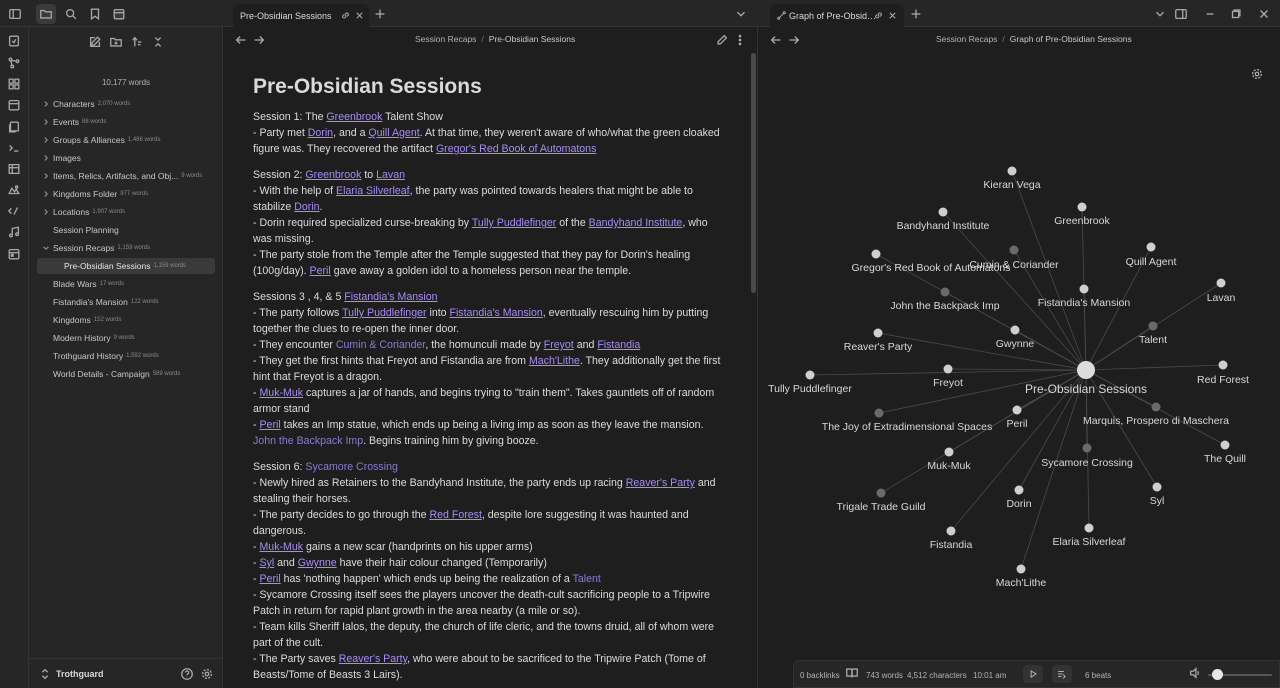 The height and width of the screenshot is (688, 1280). Describe the element at coordinates (64, 158) in the screenshot. I see `folder-images: Images` at that location.